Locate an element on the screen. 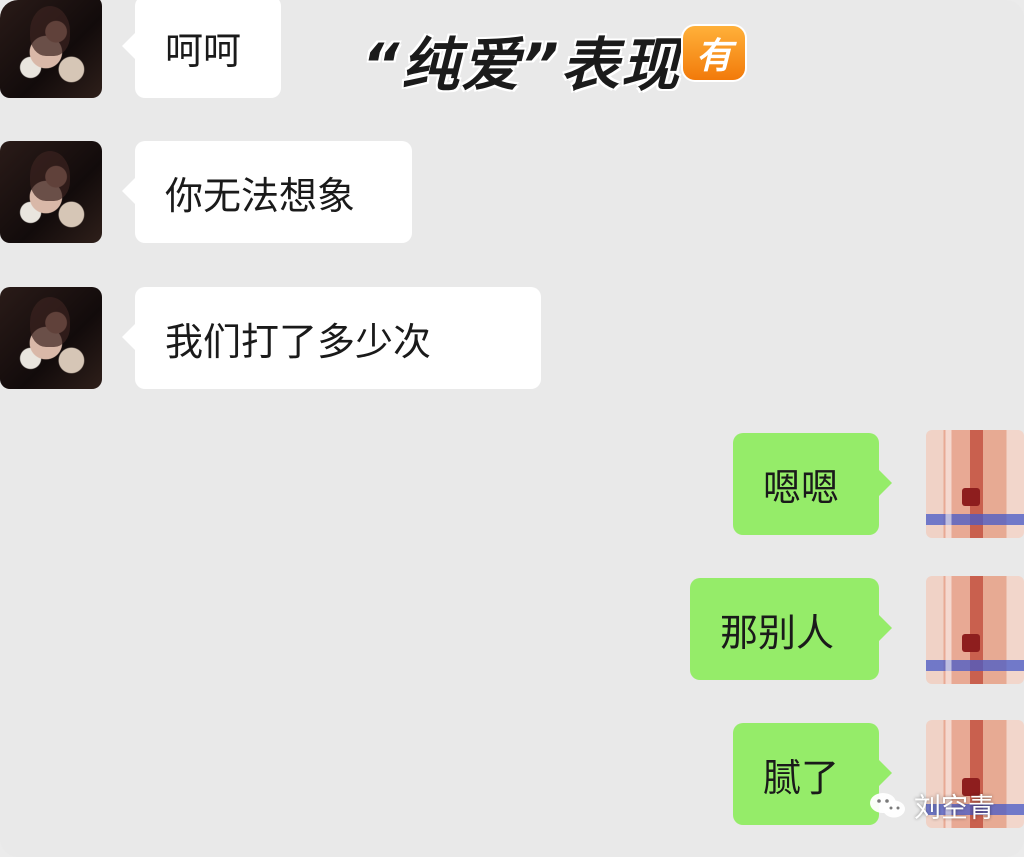 Image resolution: width=1024 pixels, height=857 pixels. message-text: 我们打了多少次 is located at coordinates (298, 341).